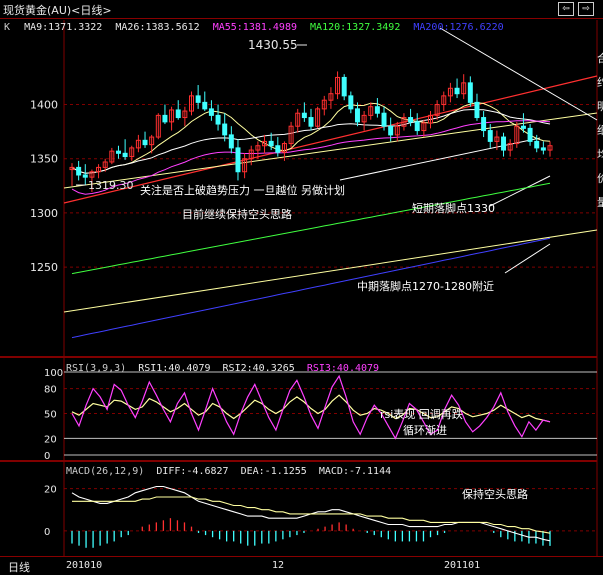  Describe the element at coordinates (330, 271) in the screenshot. I see `trend-line-channel` at that location.